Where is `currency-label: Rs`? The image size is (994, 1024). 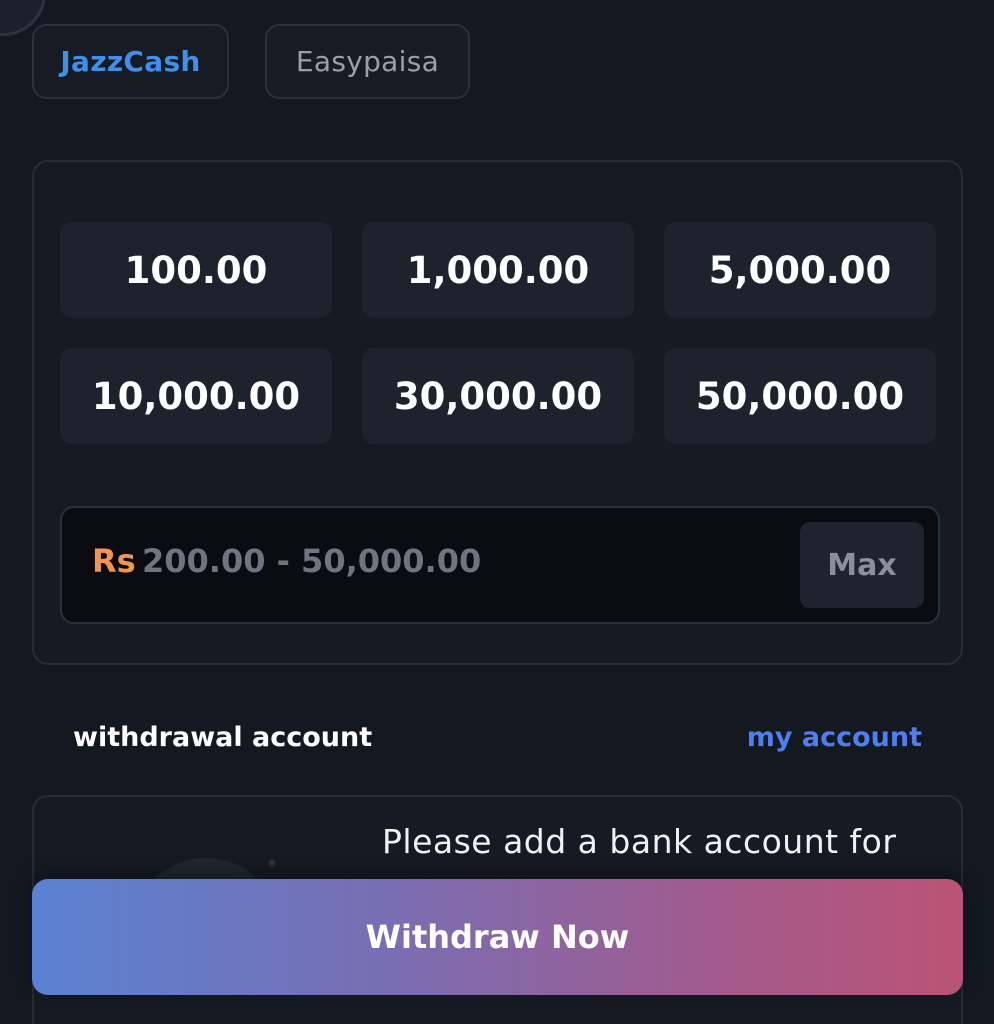
currency-label: Rs is located at coordinates (114, 561).